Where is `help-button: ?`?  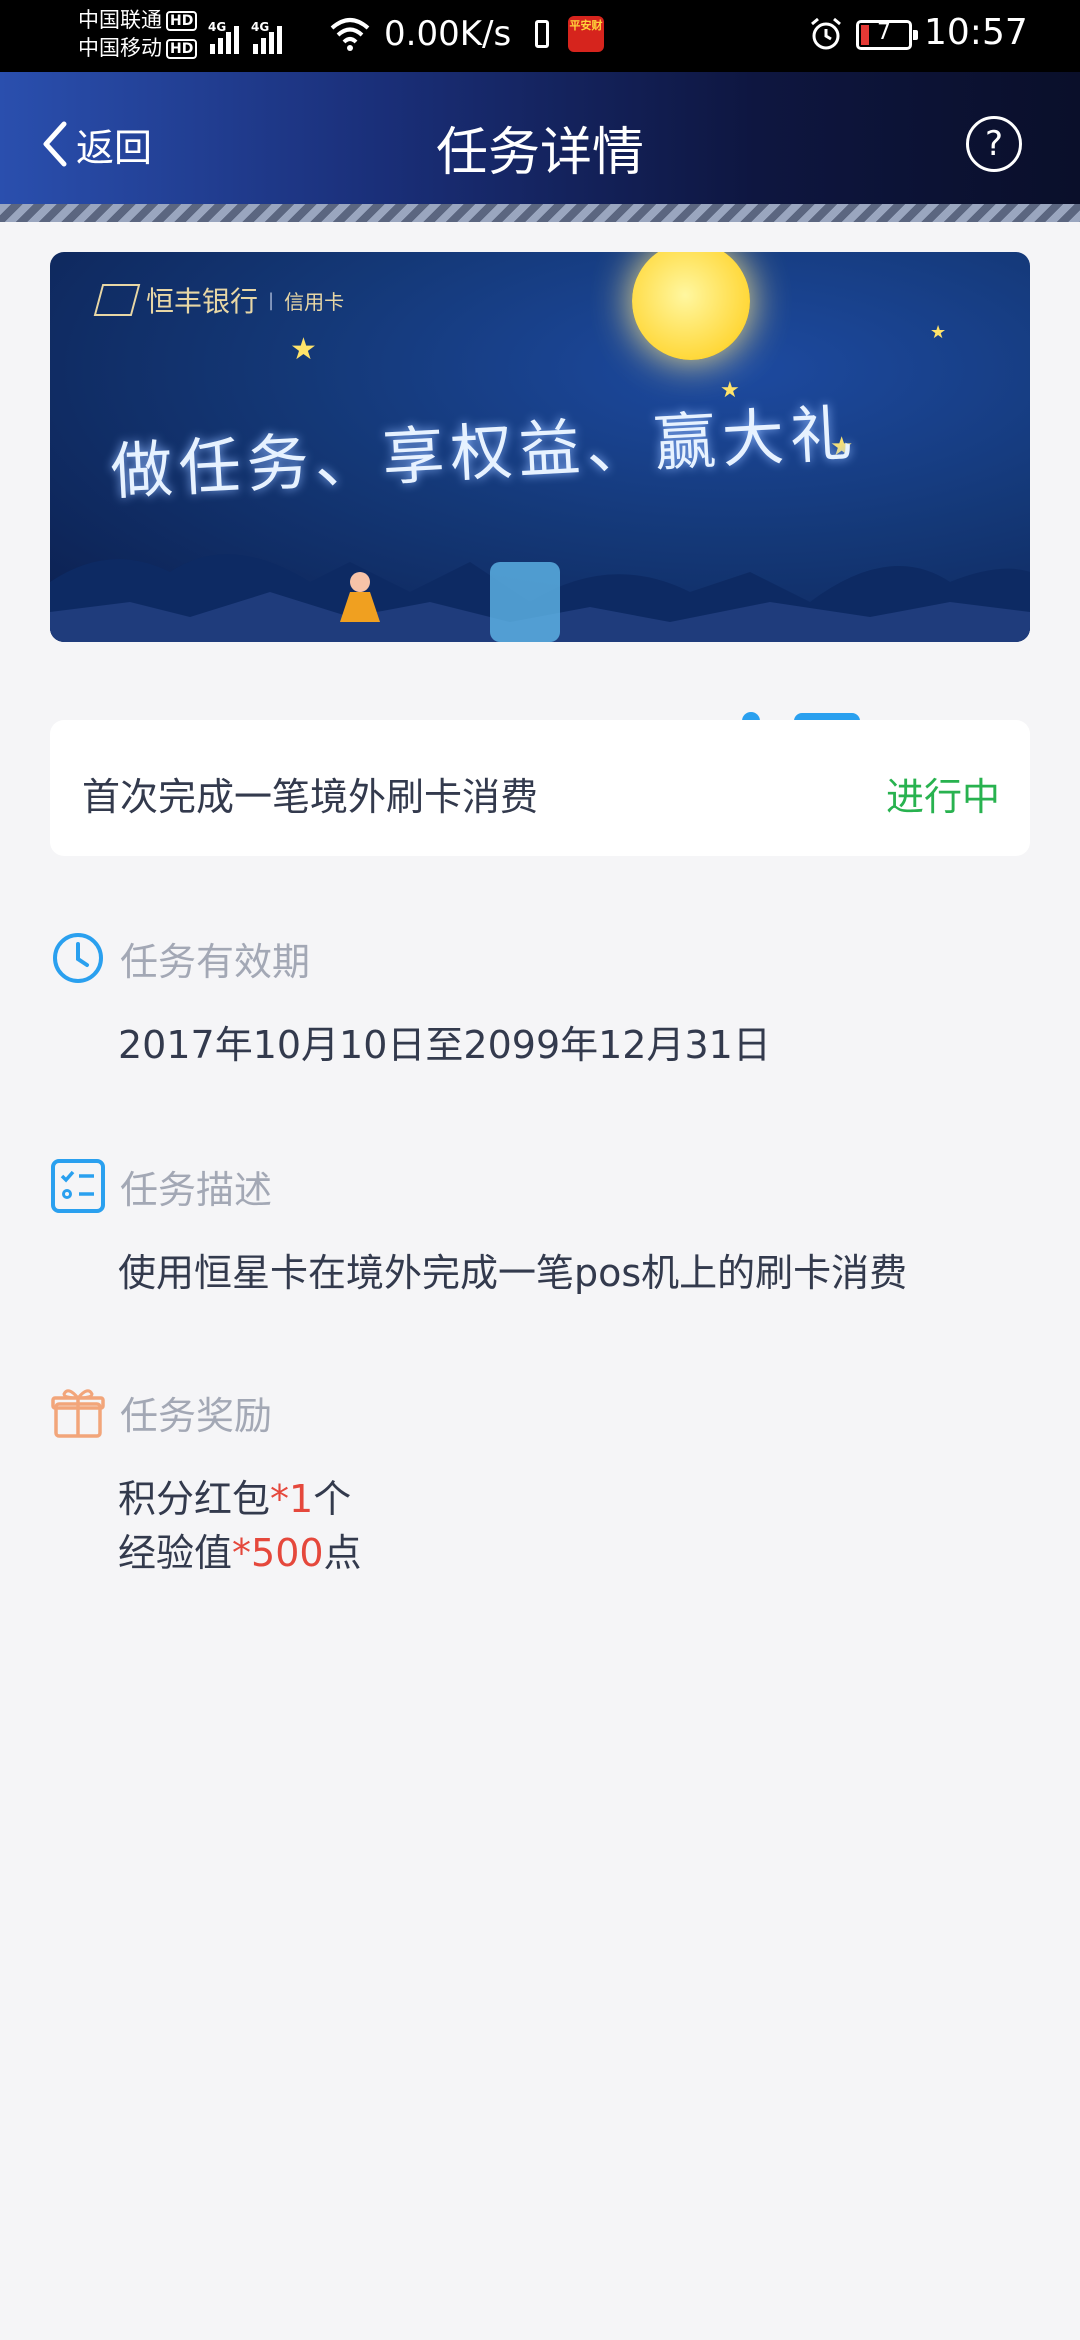 help-button: ? is located at coordinates (994, 144).